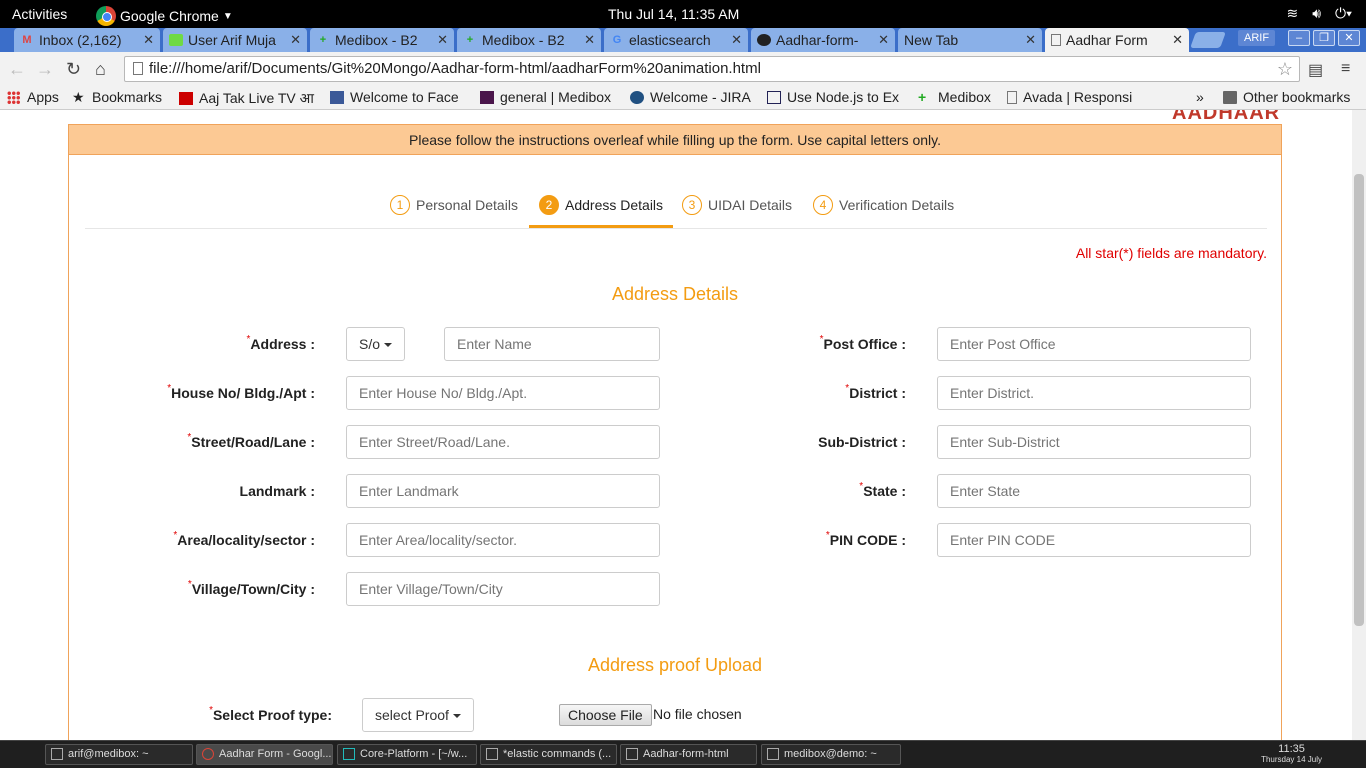 Image resolution: width=1366 pixels, height=768 pixels. Describe the element at coordinates (690, 97) in the screenshot. I see `bookmark-jira: Welcome - JIRA` at that location.